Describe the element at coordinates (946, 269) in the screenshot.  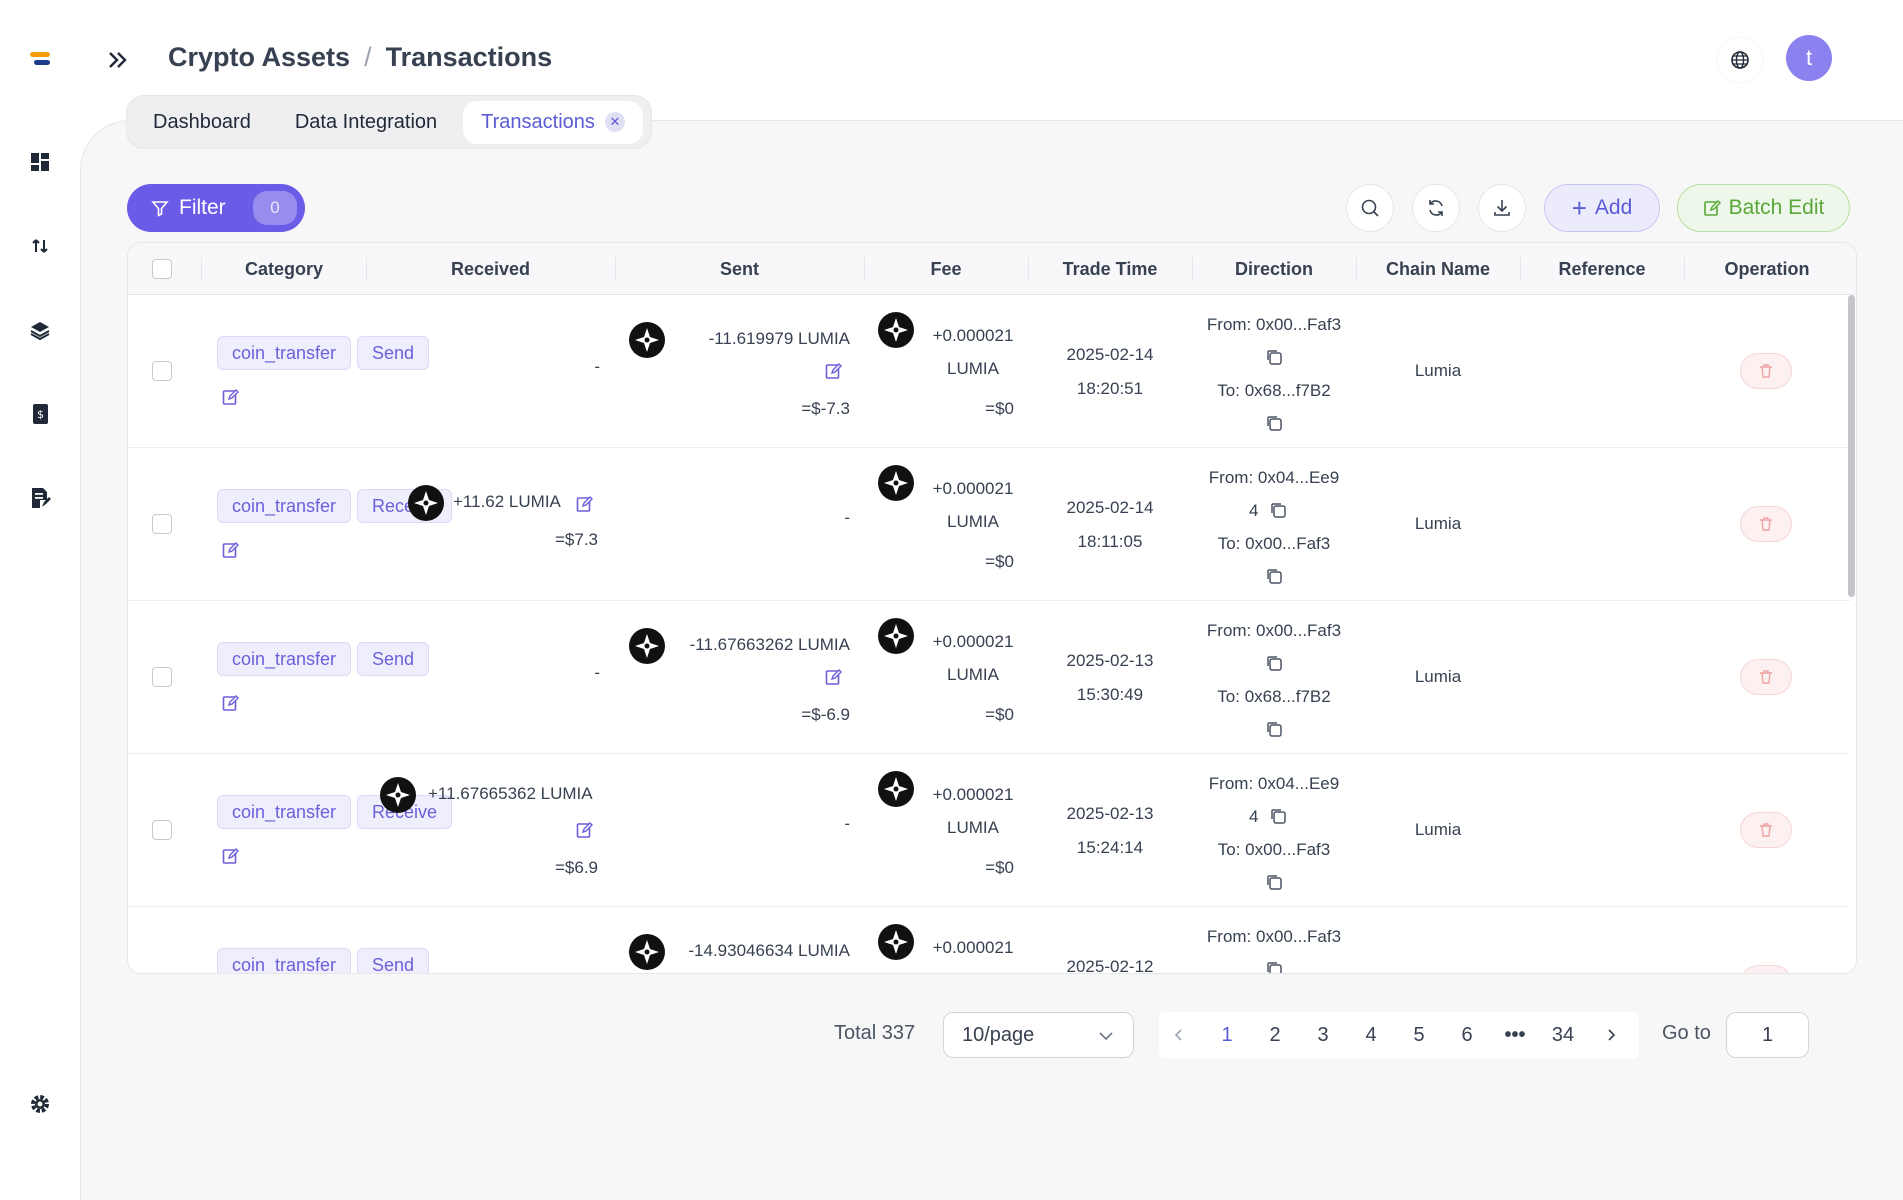
I see `header-fee: Fee` at that location.